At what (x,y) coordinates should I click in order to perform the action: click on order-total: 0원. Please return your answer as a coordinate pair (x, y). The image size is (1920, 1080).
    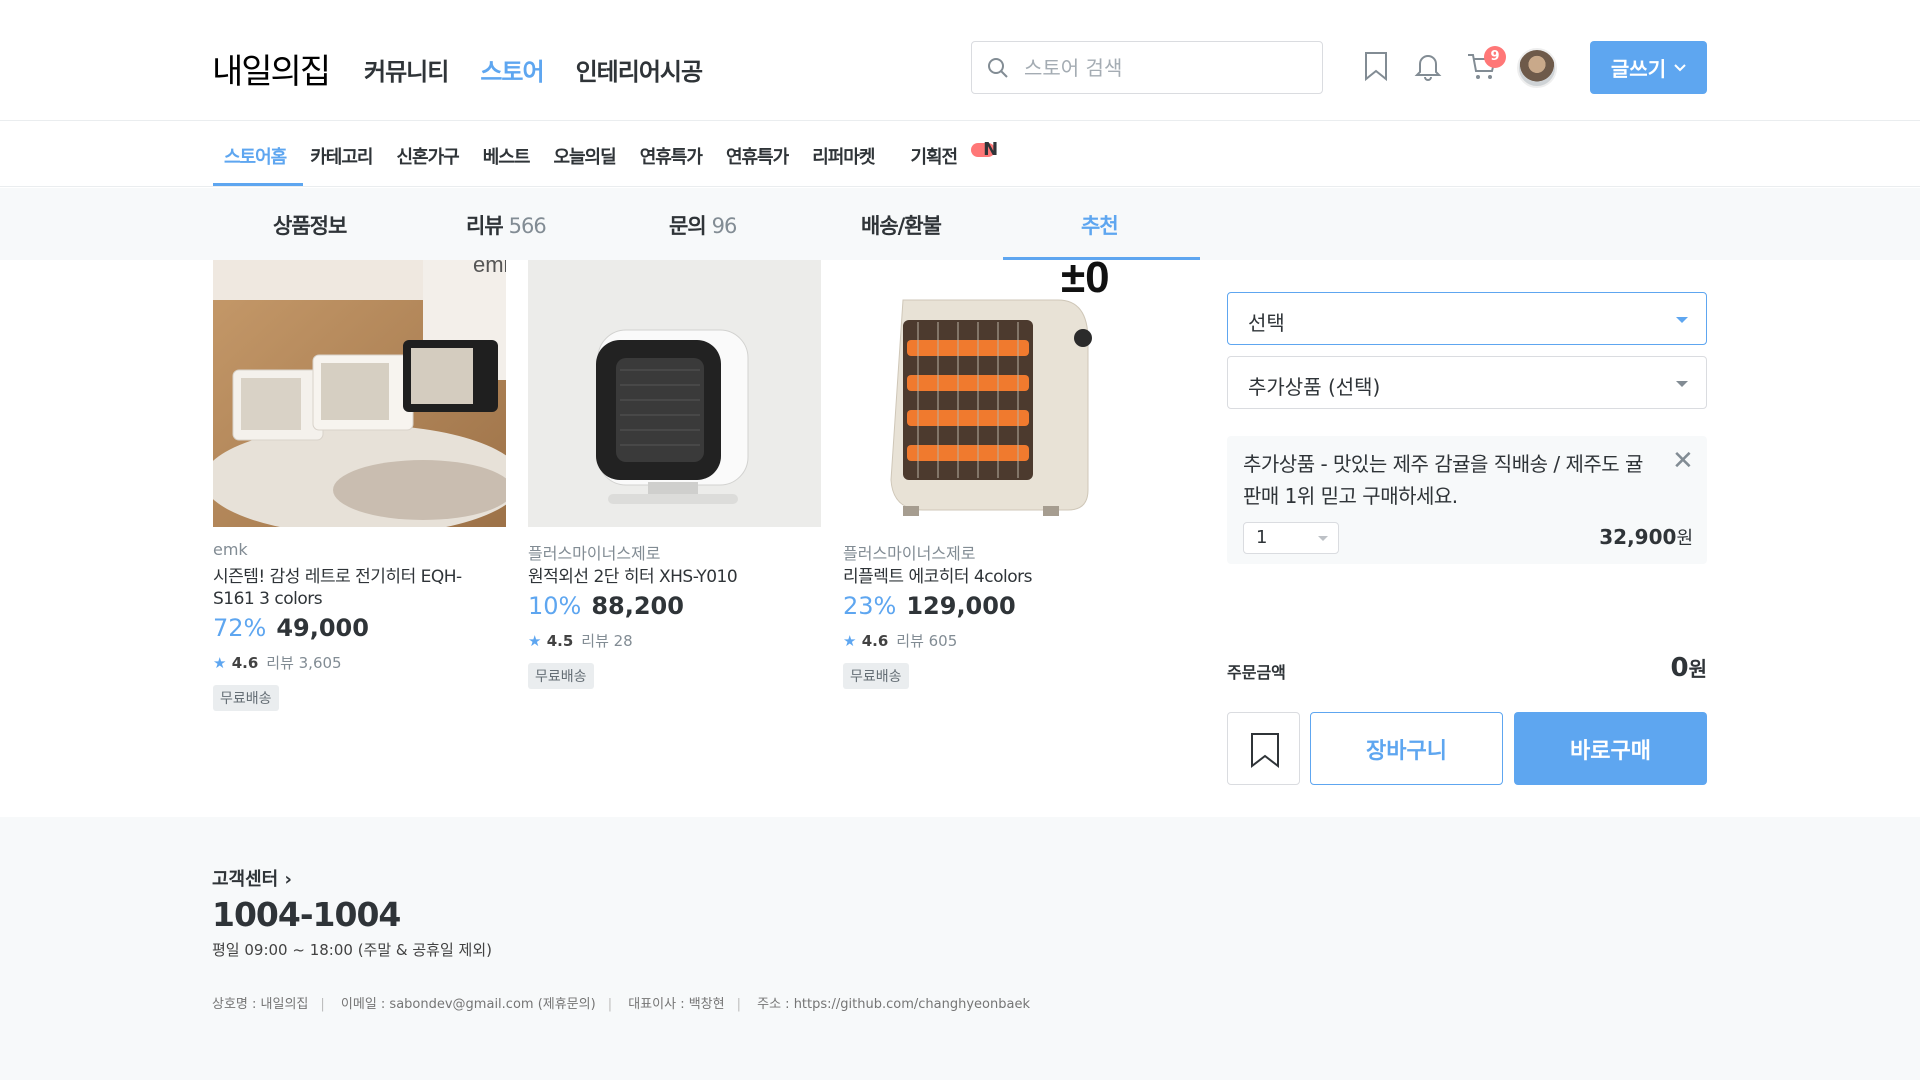
    Looking at the image, I should click on (1654, 668).